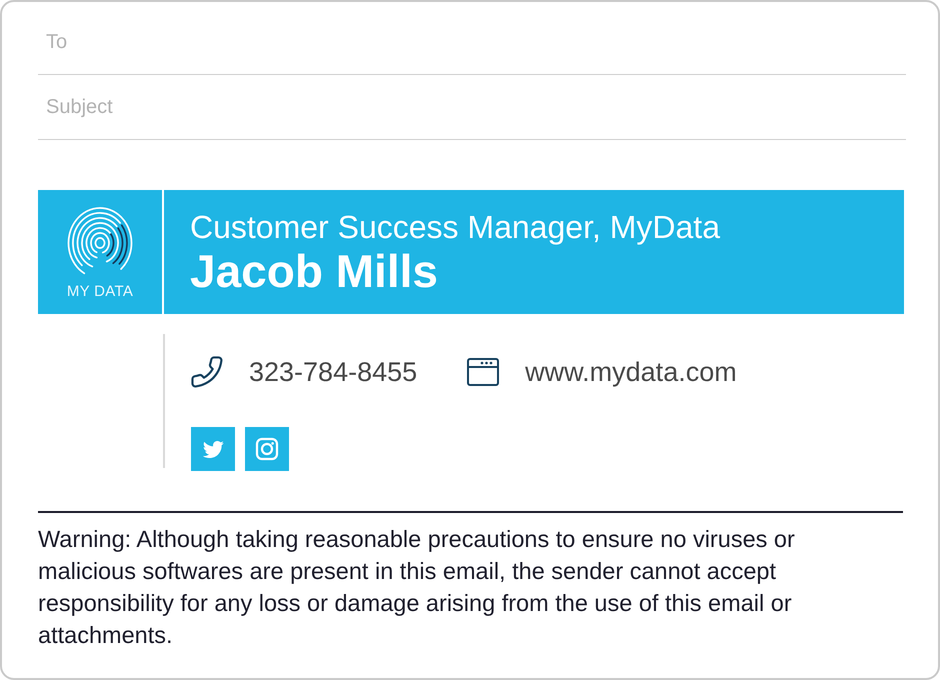 The width and height of the screenshot is (940, 680). I want to click on to-field: To, so click(472, 42).